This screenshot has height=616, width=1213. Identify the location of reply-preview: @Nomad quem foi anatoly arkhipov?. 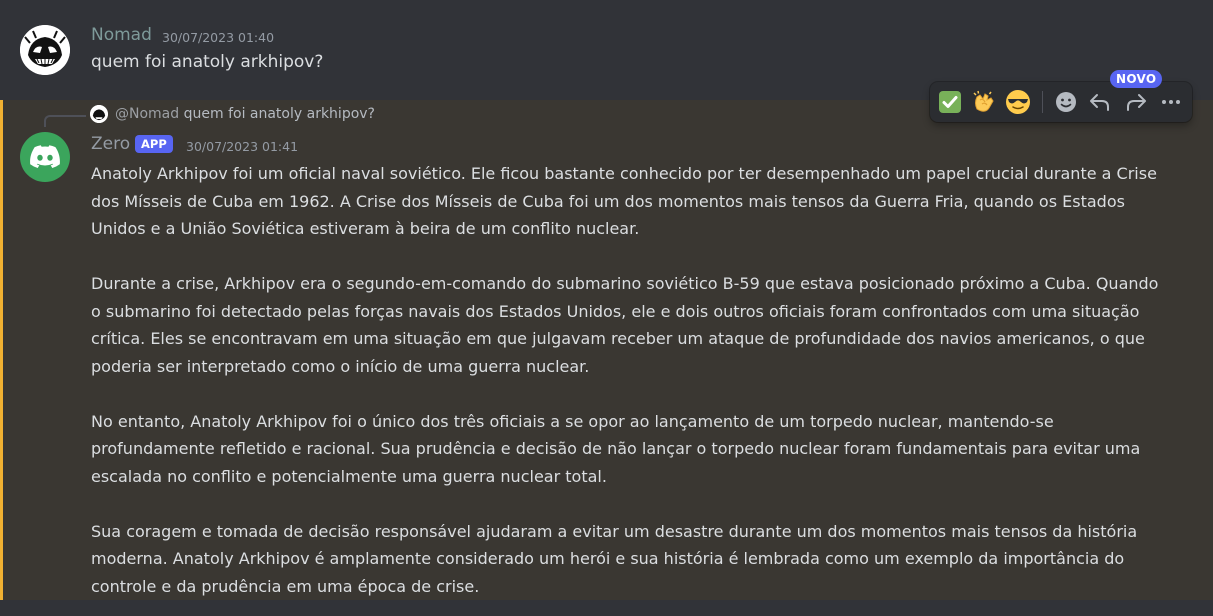
(245, 114).